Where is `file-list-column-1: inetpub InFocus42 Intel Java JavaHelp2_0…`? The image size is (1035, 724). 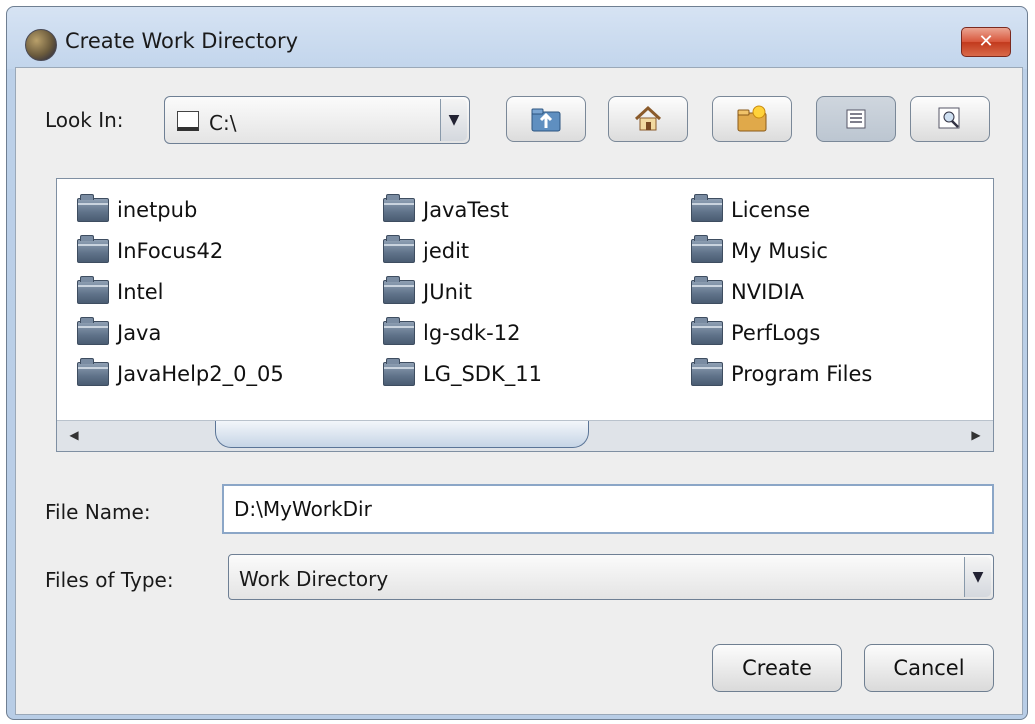
file-list-column-1: inetpub InFocus42 Intel Java JavaHelp2_0… is located at coordinates (180, 291).